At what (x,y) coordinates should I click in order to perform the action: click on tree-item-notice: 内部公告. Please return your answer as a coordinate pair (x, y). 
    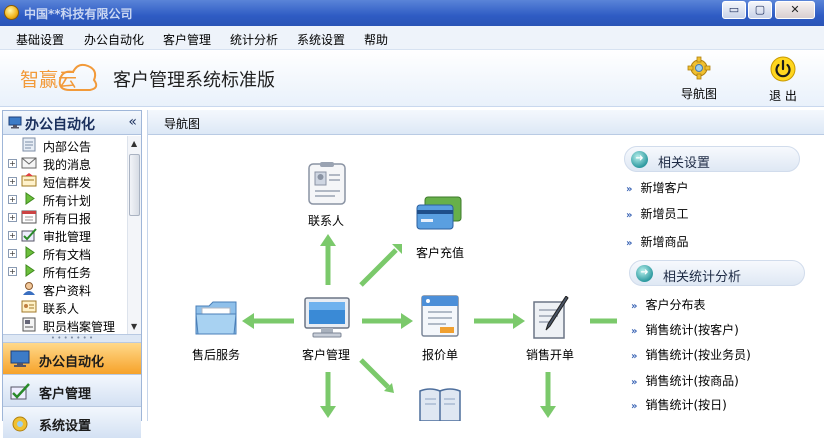
    Looking at the image, I should click on (65, 145).